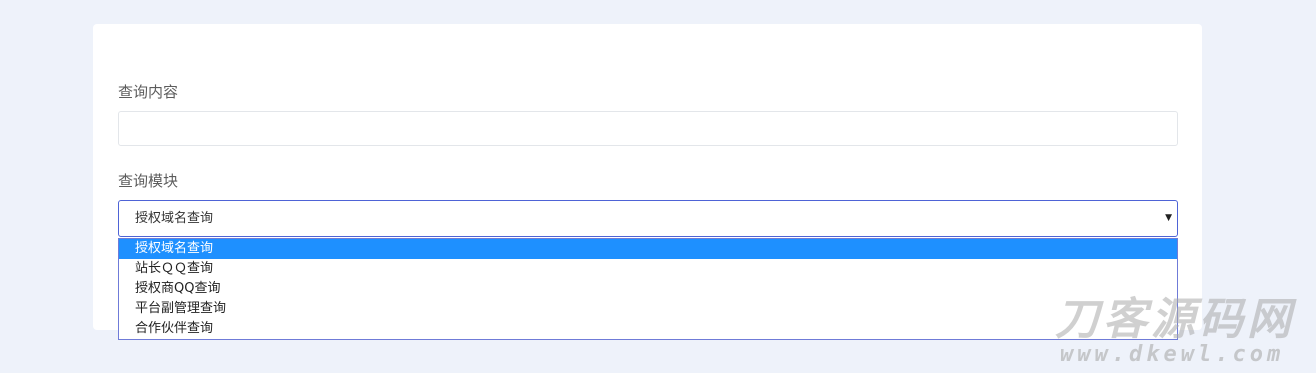  Describe the element at coordinates (648, 249) in the screenshot. I see `dropdown-option-domain-auth: 授权域名查询` at that location.